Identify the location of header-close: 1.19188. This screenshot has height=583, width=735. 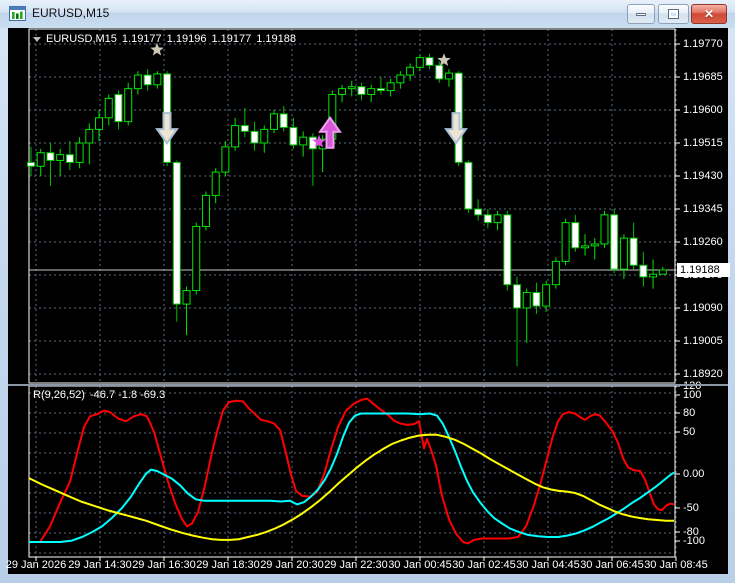
(276, 39).